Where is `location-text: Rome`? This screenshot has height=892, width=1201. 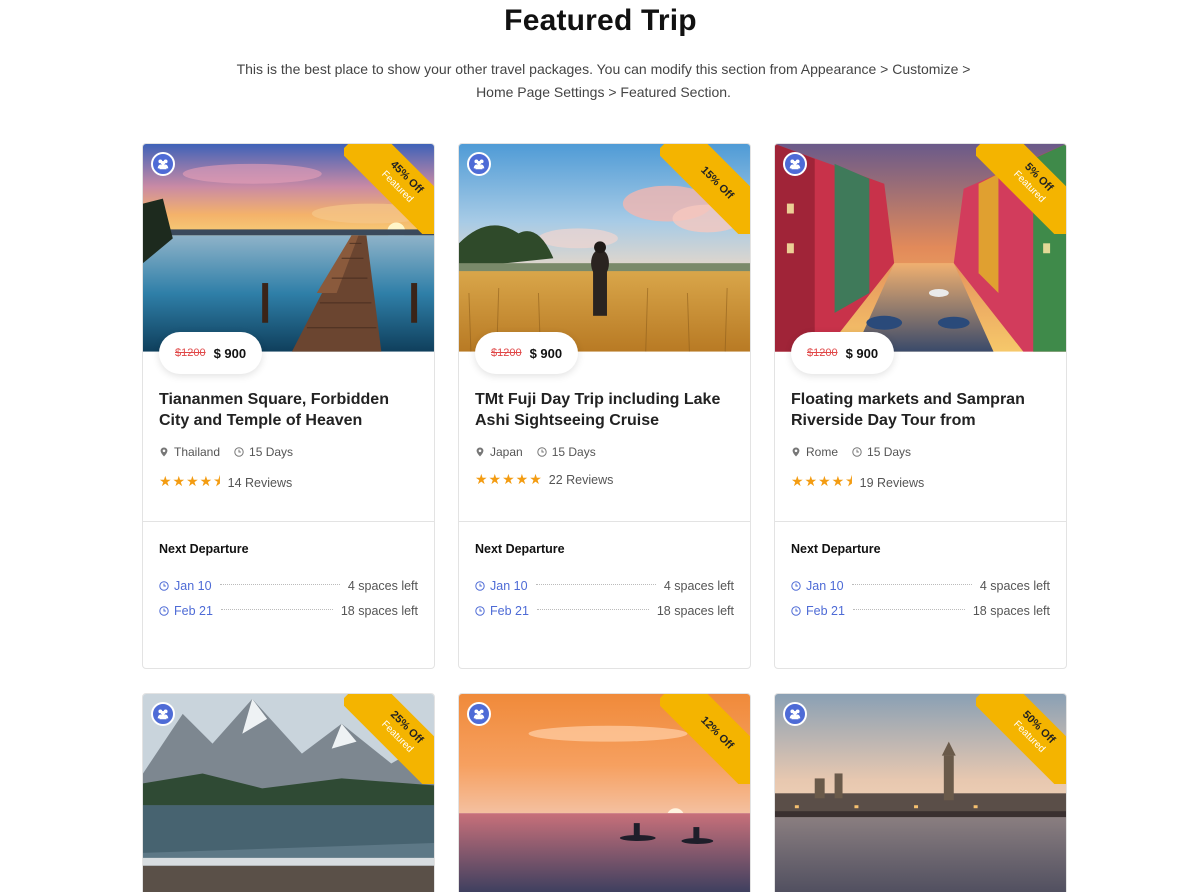 location-text: Rome is located at coordinates (822, 452).